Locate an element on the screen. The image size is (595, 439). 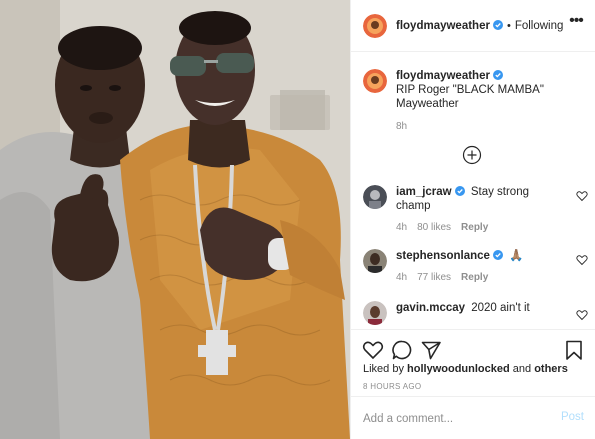
comment-meta: 4h 80 likes Reply is located at coordinates (481, 228).